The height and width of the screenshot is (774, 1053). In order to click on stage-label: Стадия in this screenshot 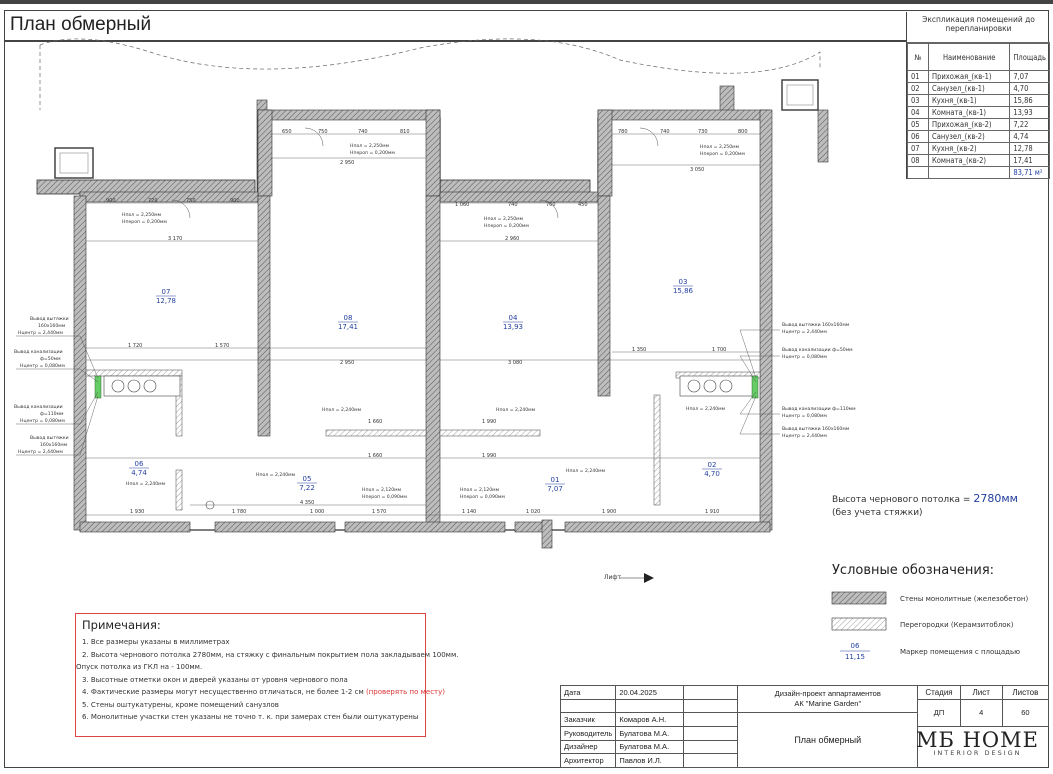, I will do `click(939, 692)`.